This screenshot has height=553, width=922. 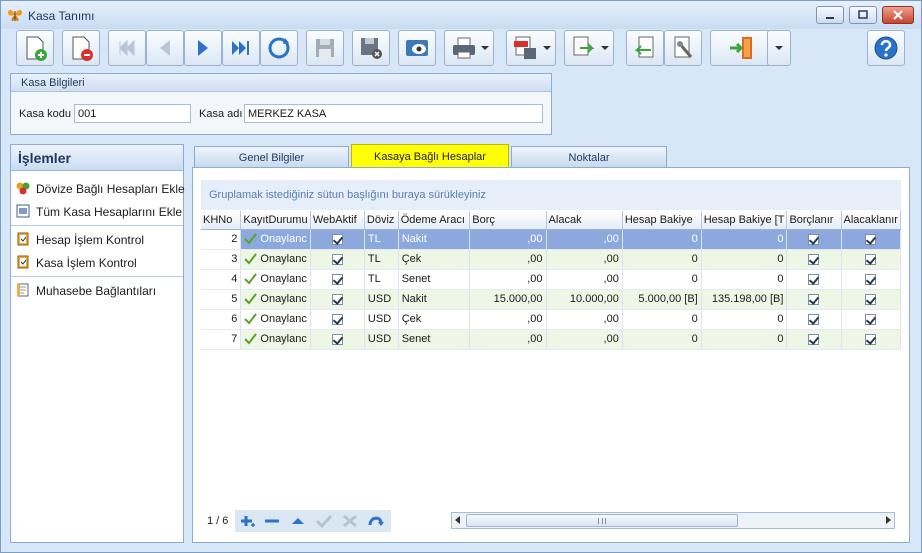 I want to click on column-header-borclanir: Borçlanır, so click(x=814, y=220).